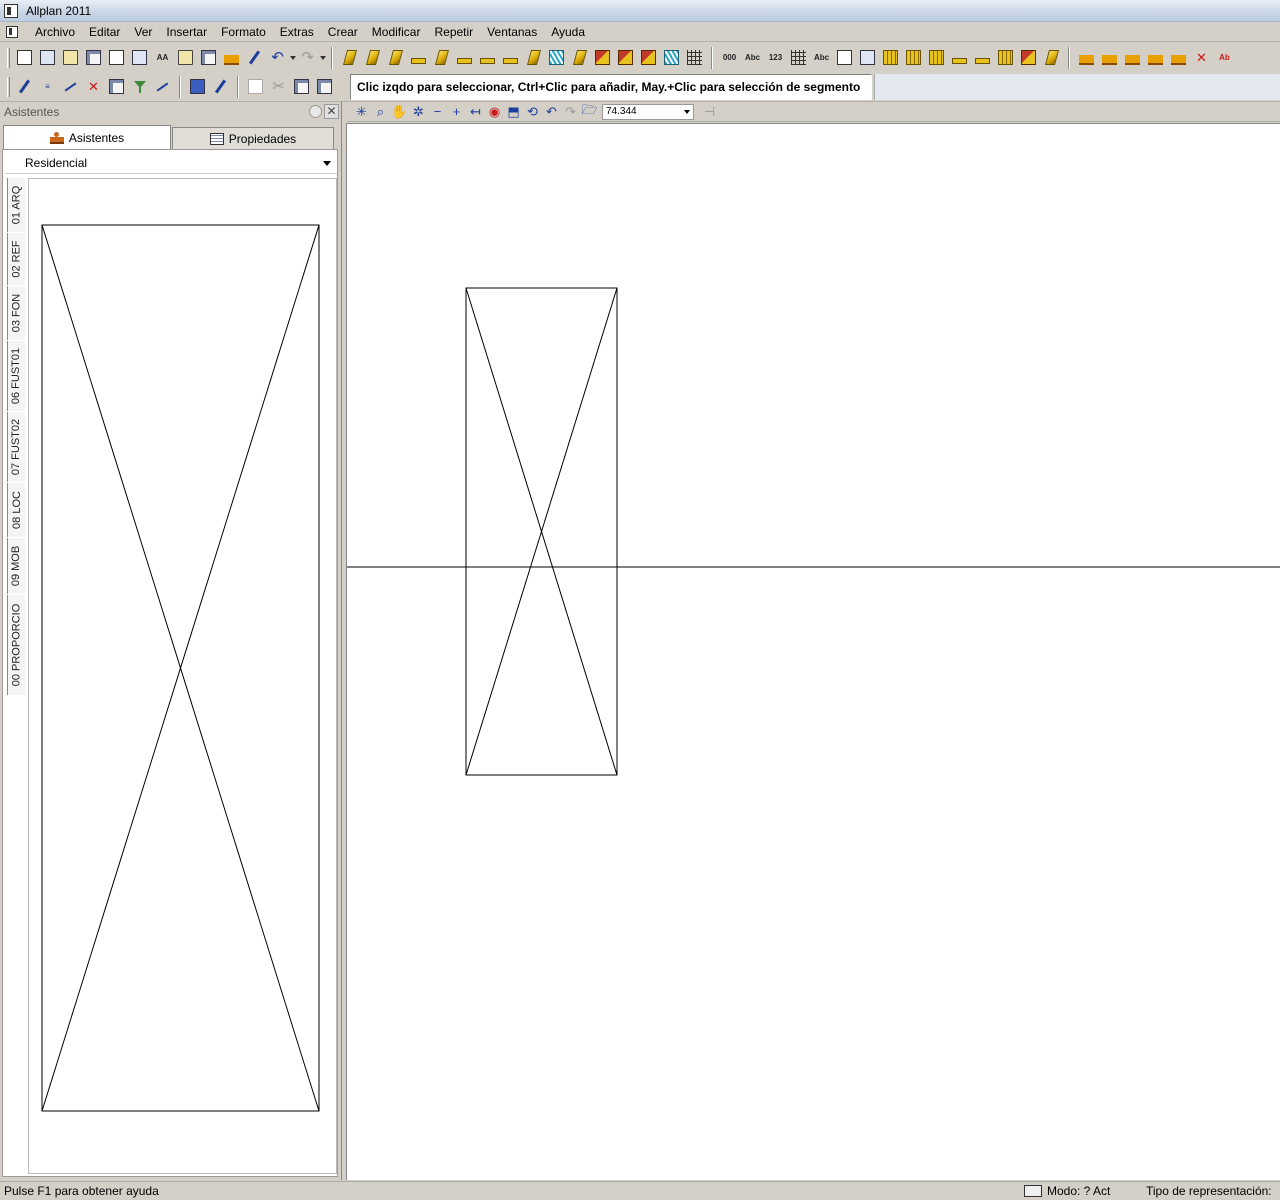  Describe the element at coordinates (343, 32) in the screenshot. I see `menu-crear: Crear` at that location.